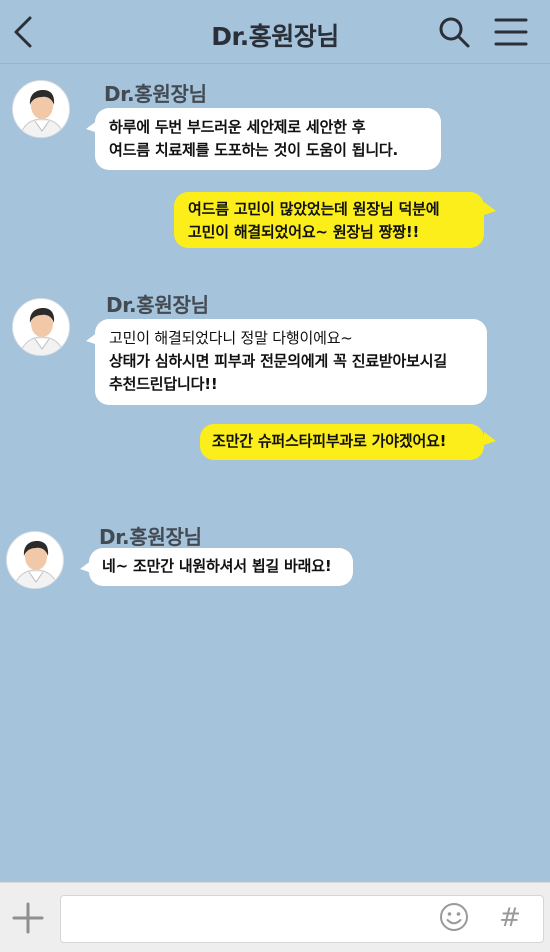  I want to click on chat-header: Dr.홍원장님, so click(275, 32).